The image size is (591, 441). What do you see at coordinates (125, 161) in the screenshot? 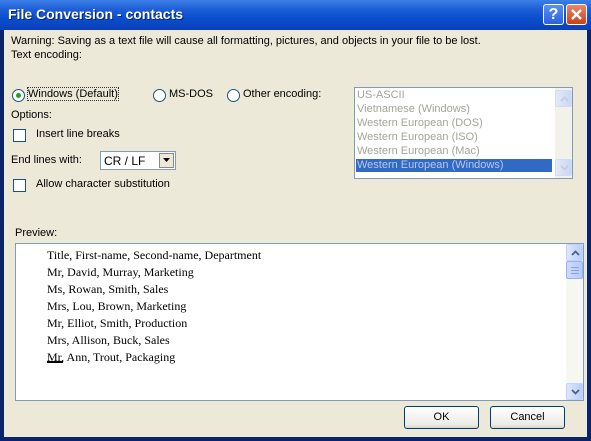
I see `end-lines-value: CR / LF` at bounding box center [125, 161].